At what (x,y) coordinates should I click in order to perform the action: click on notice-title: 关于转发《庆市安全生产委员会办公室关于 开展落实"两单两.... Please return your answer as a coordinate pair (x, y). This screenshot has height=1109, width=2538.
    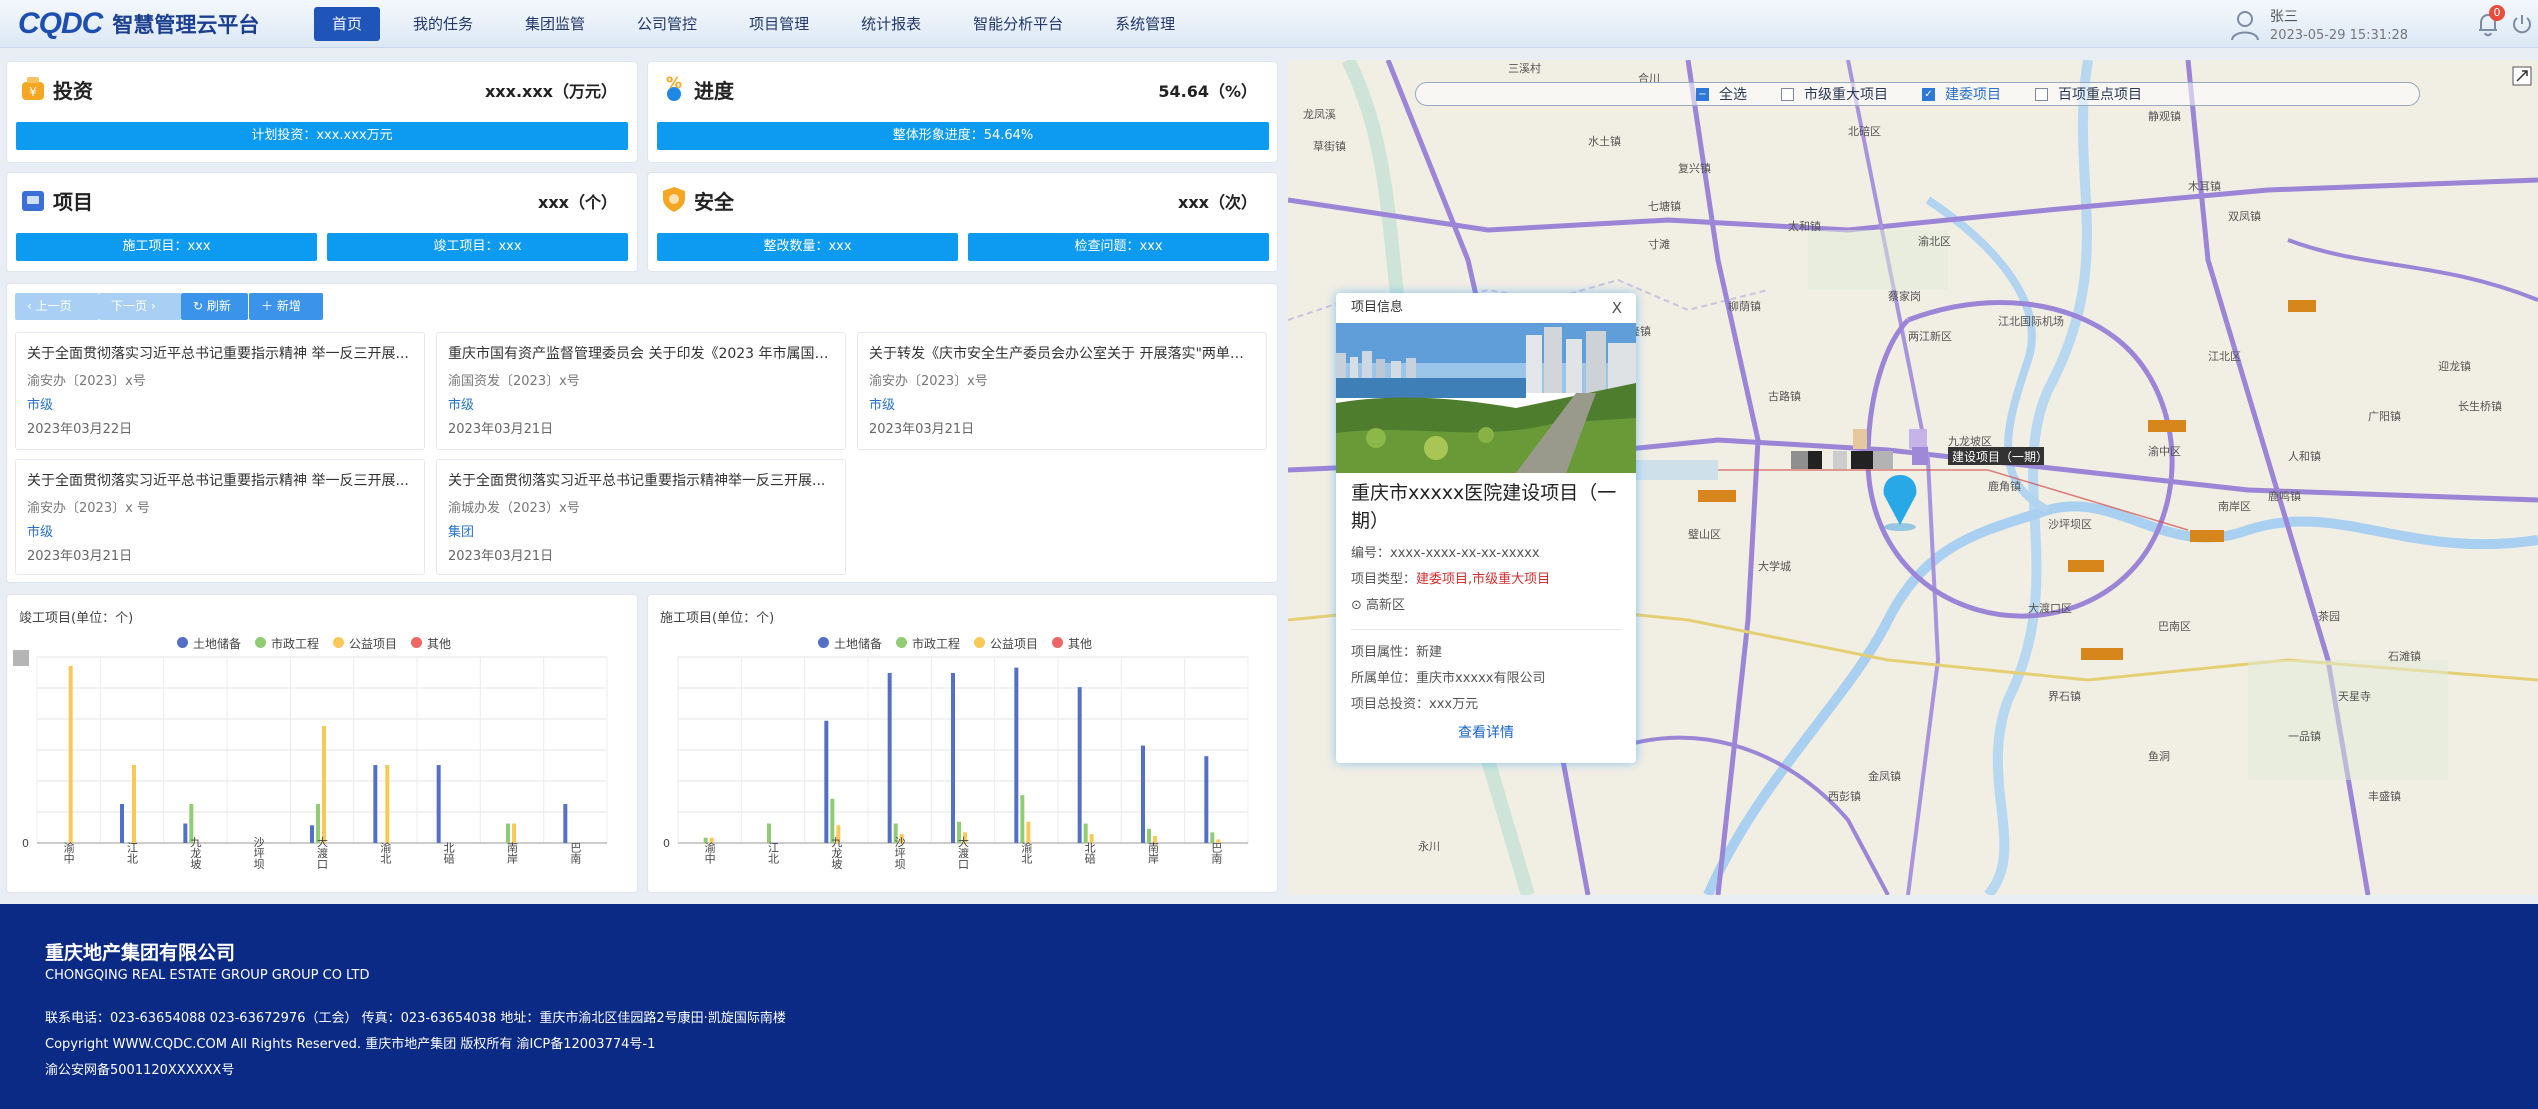
    Looking at the image, I should click on (1062, 353).